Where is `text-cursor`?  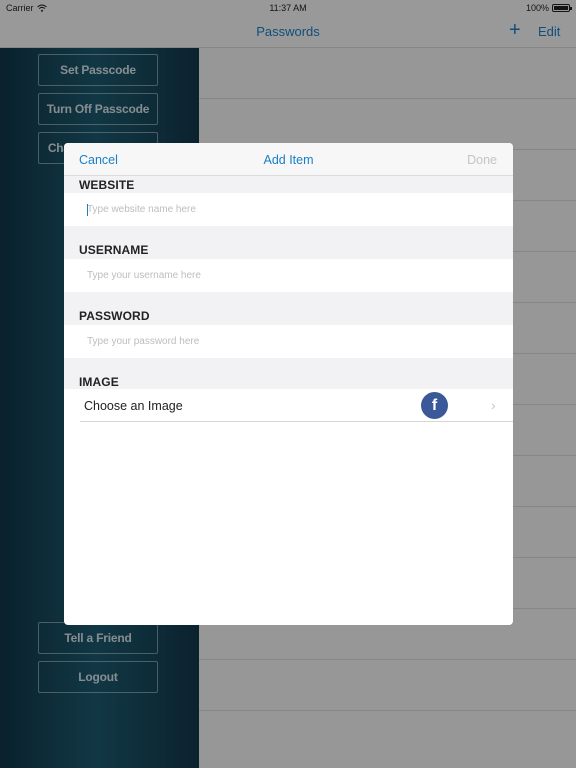 text-cursor is located at coordinates (87, 210).